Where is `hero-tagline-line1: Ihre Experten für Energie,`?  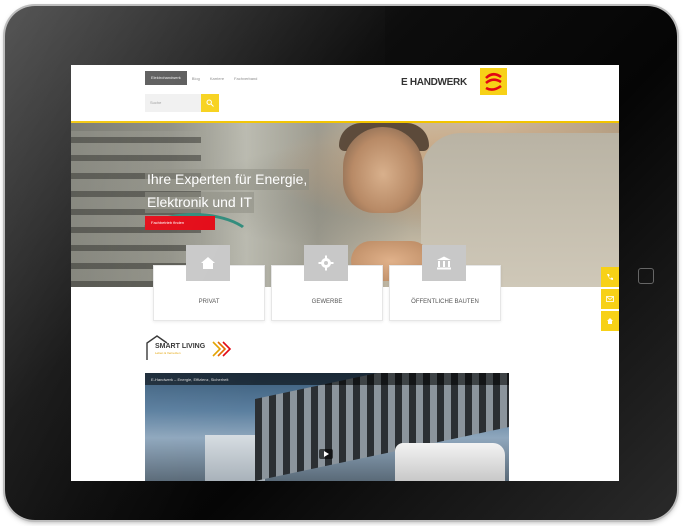
hero-tagline-line1: Ihre Experten für Energie, is located at coordinates (227, 179).